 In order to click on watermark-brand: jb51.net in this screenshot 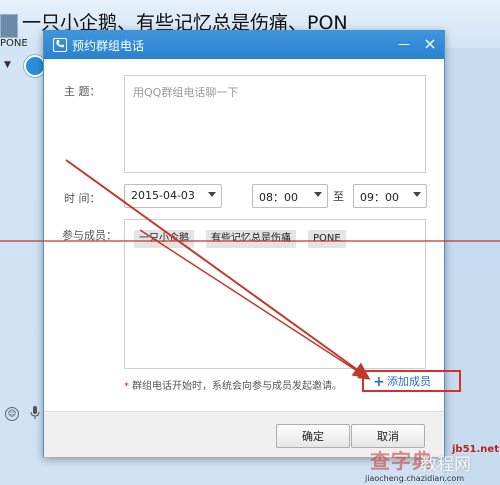, I will do `click(475, 449)`.